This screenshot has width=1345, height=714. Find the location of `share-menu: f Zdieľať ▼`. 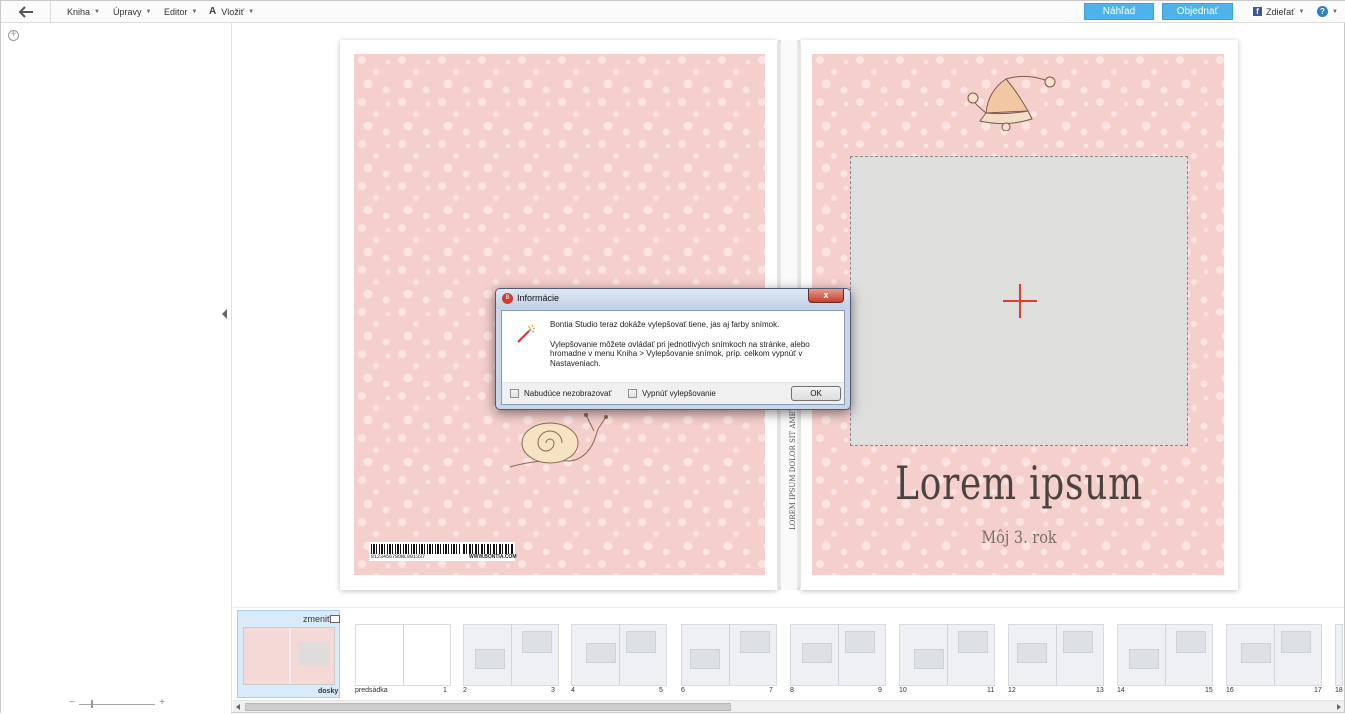

share-menu: f Zdieľať ▼ is located at coordinates (1278, 11).